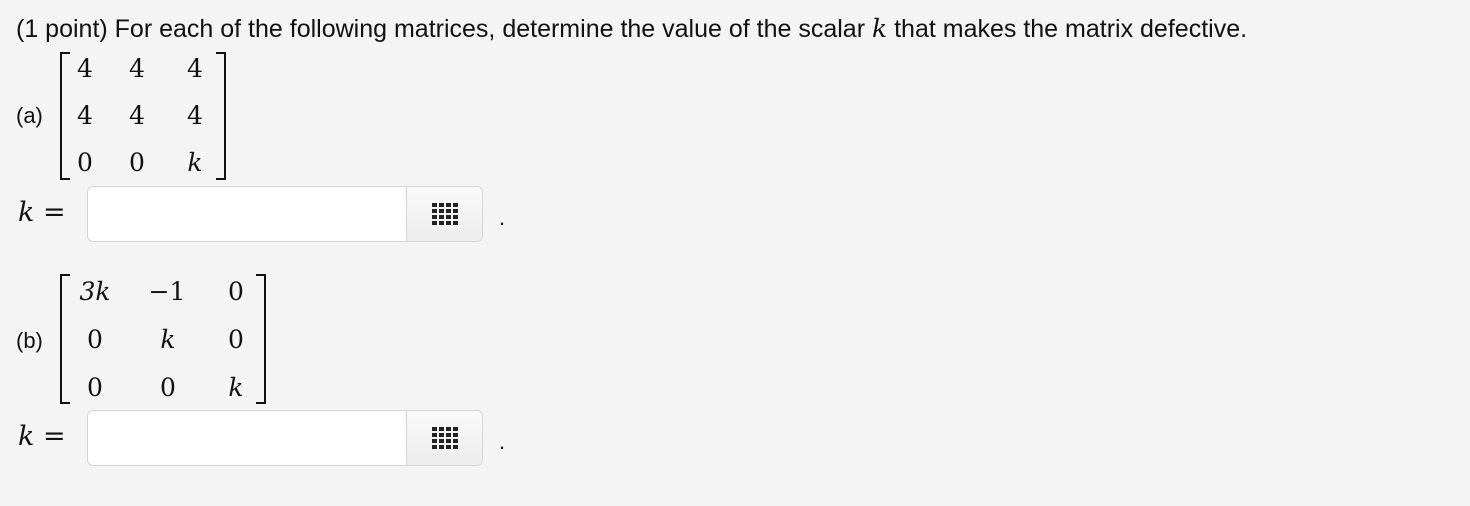 This screenshot has height=506, width=1470. What do you see at coordinates (247, 438) in the screenshot?
I see `answer-b-input` at bounding box center [247, 438].